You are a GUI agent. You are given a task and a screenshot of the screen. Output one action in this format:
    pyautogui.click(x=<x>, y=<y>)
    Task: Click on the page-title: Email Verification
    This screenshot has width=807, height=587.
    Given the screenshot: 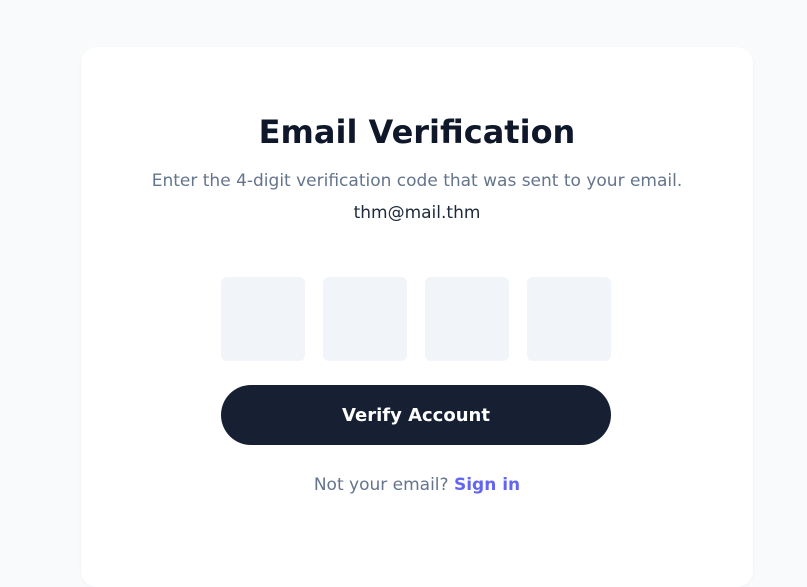 What is the action you would take?
    pyautogui.click(x=417, y=132)
    